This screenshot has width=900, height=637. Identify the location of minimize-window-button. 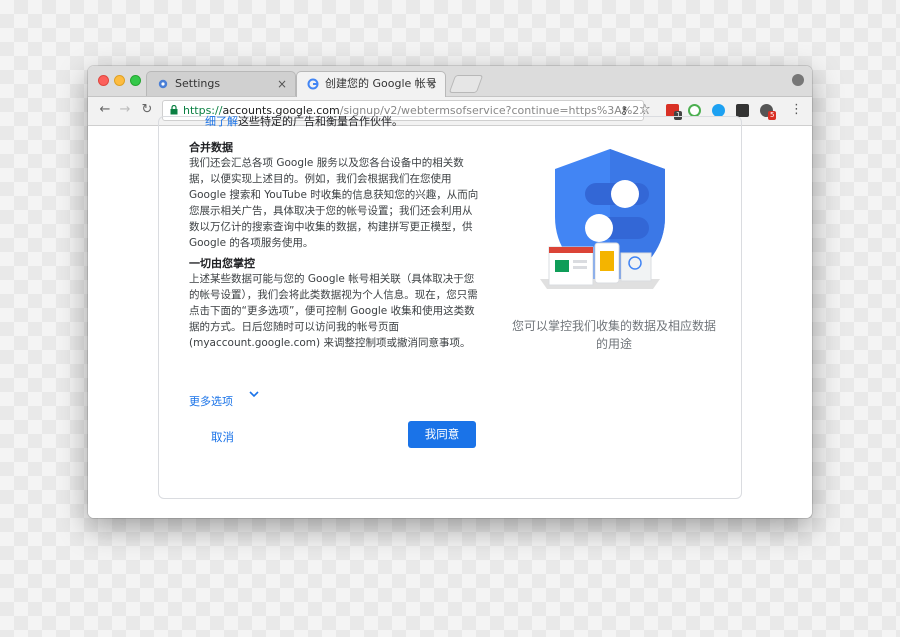
(119, 80).